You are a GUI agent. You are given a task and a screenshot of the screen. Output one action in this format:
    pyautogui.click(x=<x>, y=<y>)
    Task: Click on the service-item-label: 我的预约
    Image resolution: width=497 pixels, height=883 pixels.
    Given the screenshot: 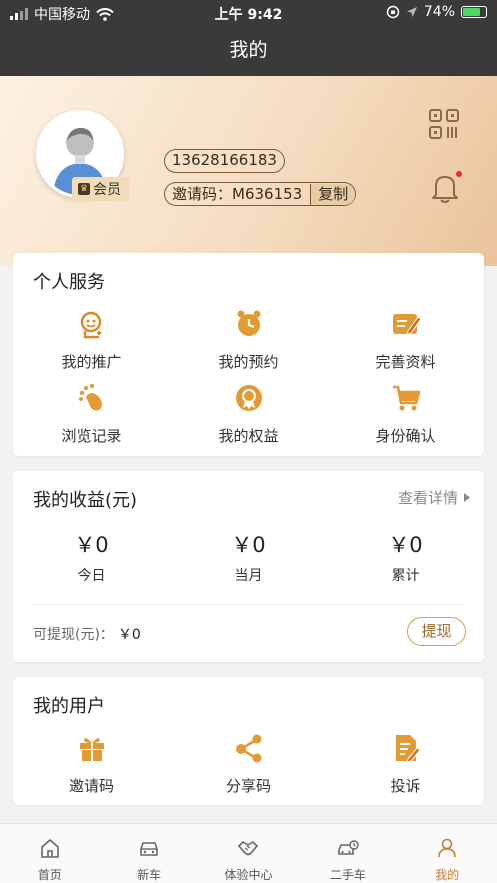 What is the action you would take?
    pyautogui.click(x=248, y=362)
    